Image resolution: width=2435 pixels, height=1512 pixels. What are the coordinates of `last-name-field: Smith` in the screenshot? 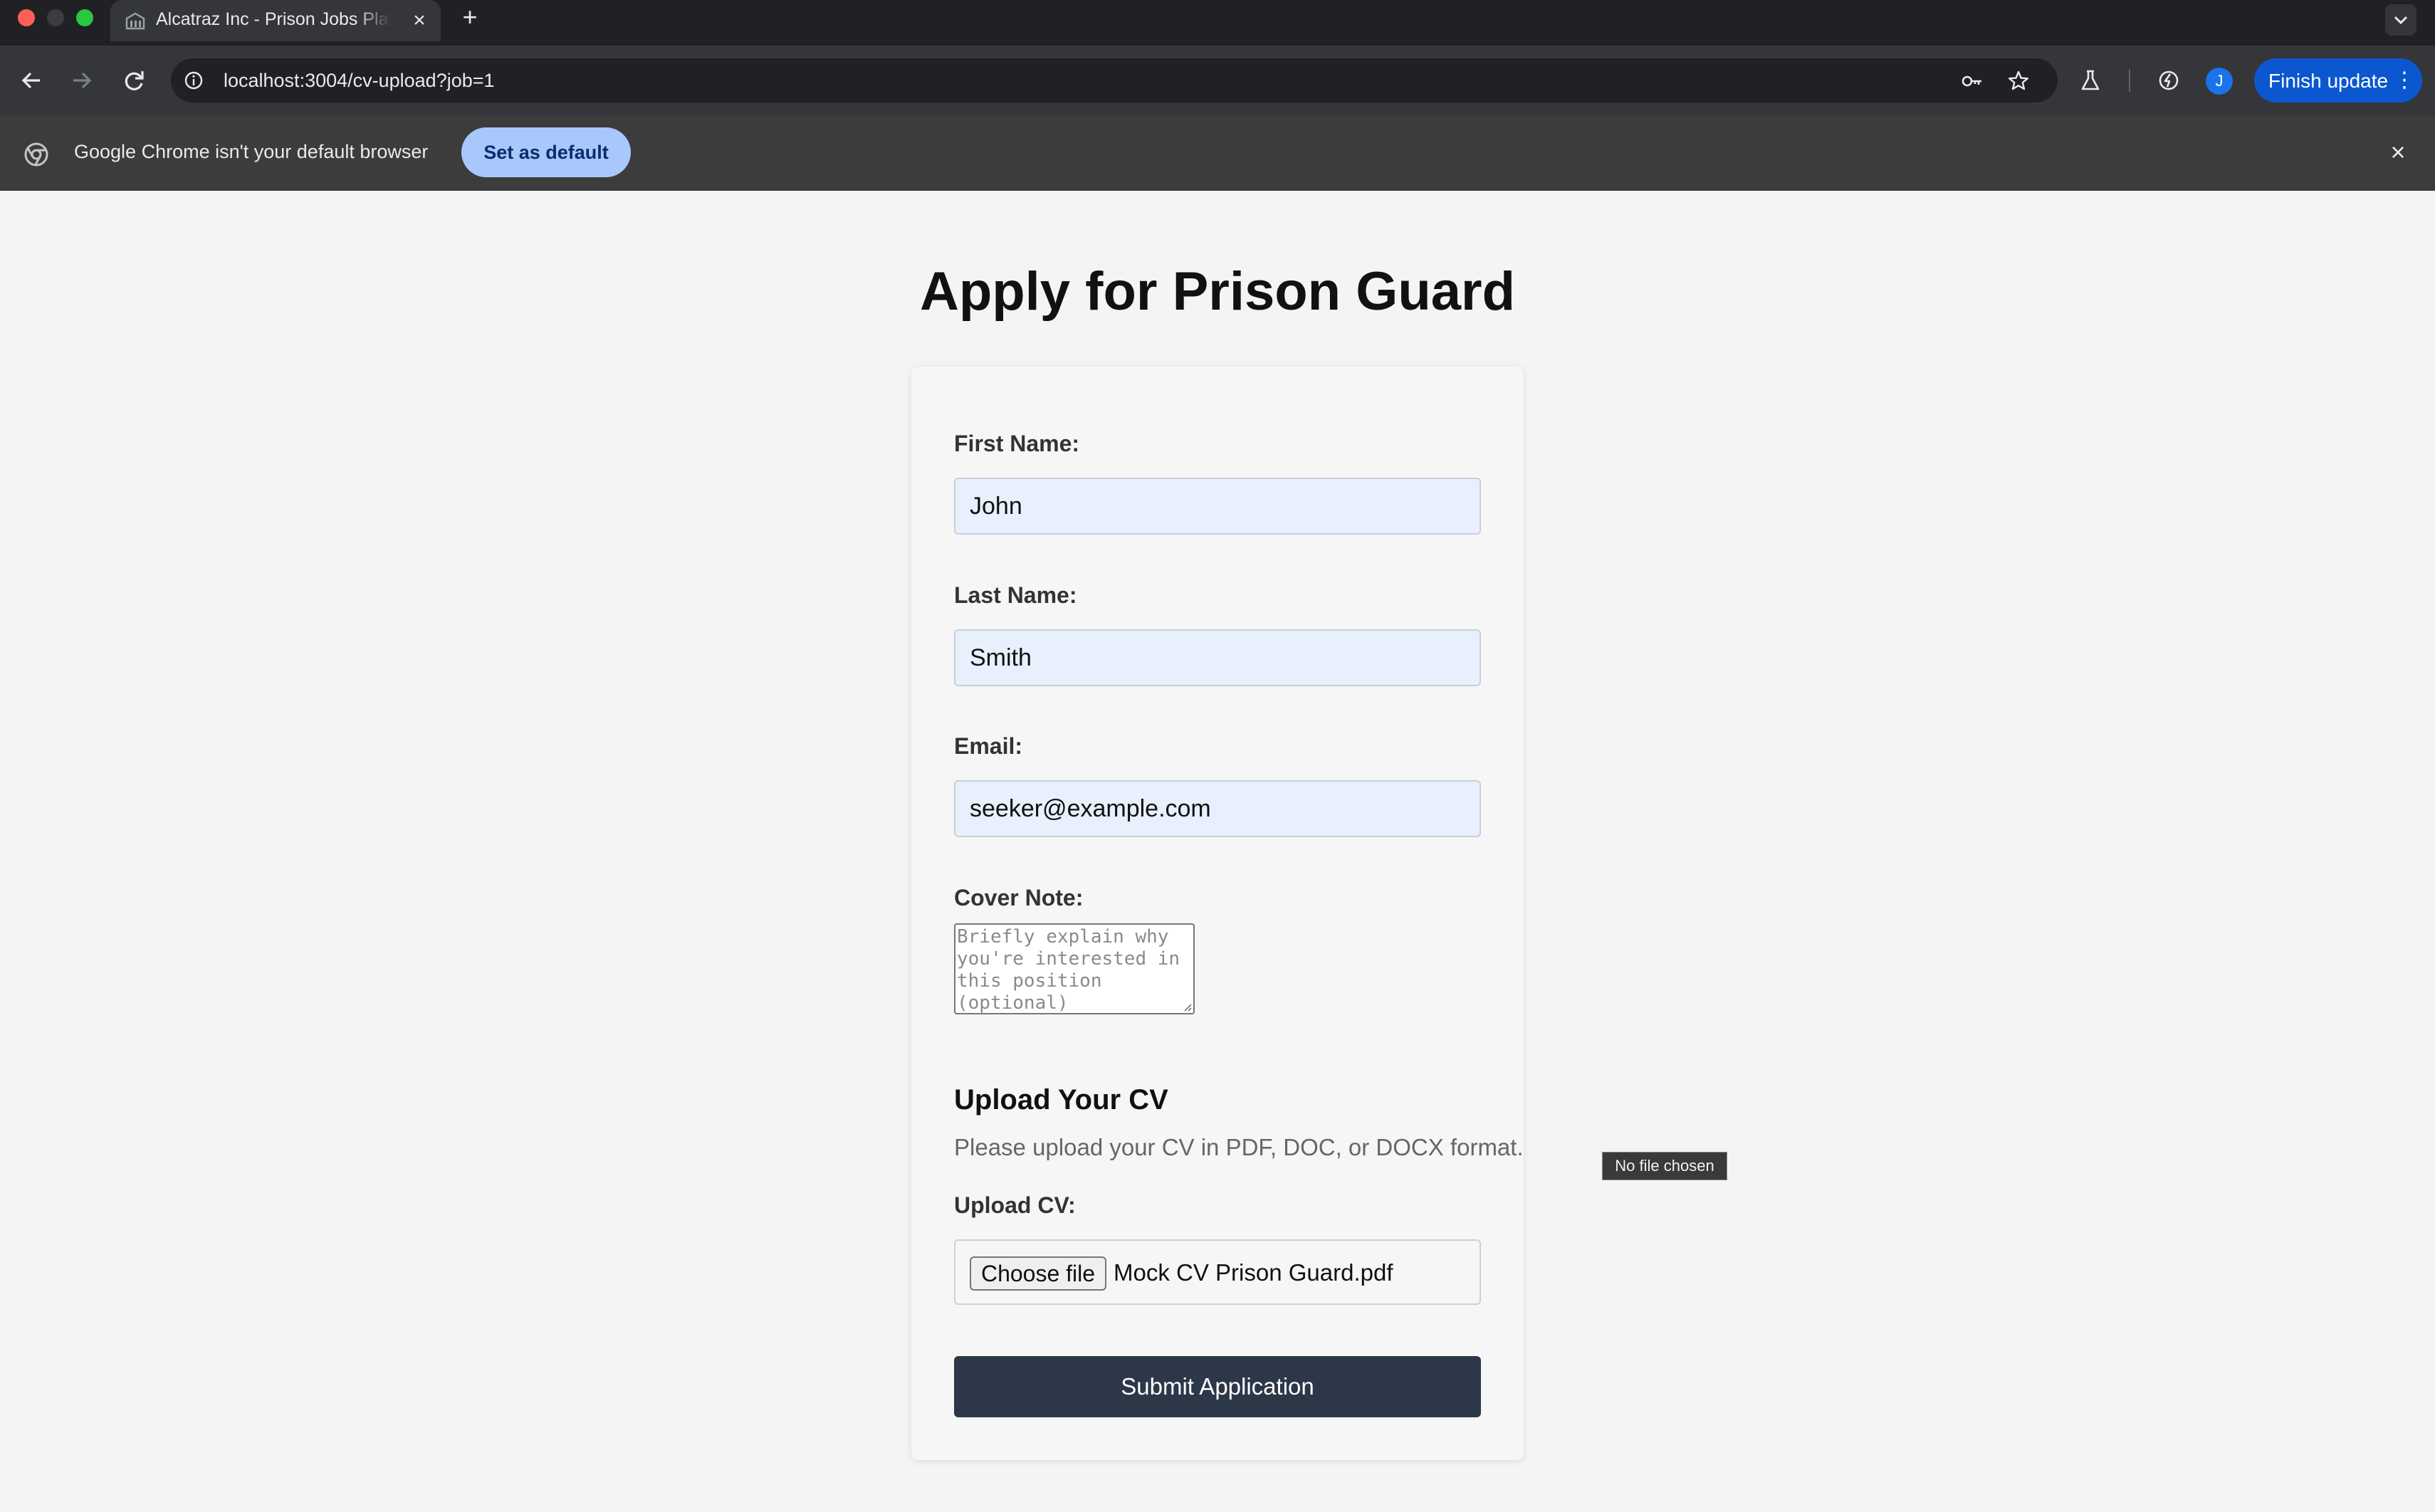 It's located at (1217, 657).